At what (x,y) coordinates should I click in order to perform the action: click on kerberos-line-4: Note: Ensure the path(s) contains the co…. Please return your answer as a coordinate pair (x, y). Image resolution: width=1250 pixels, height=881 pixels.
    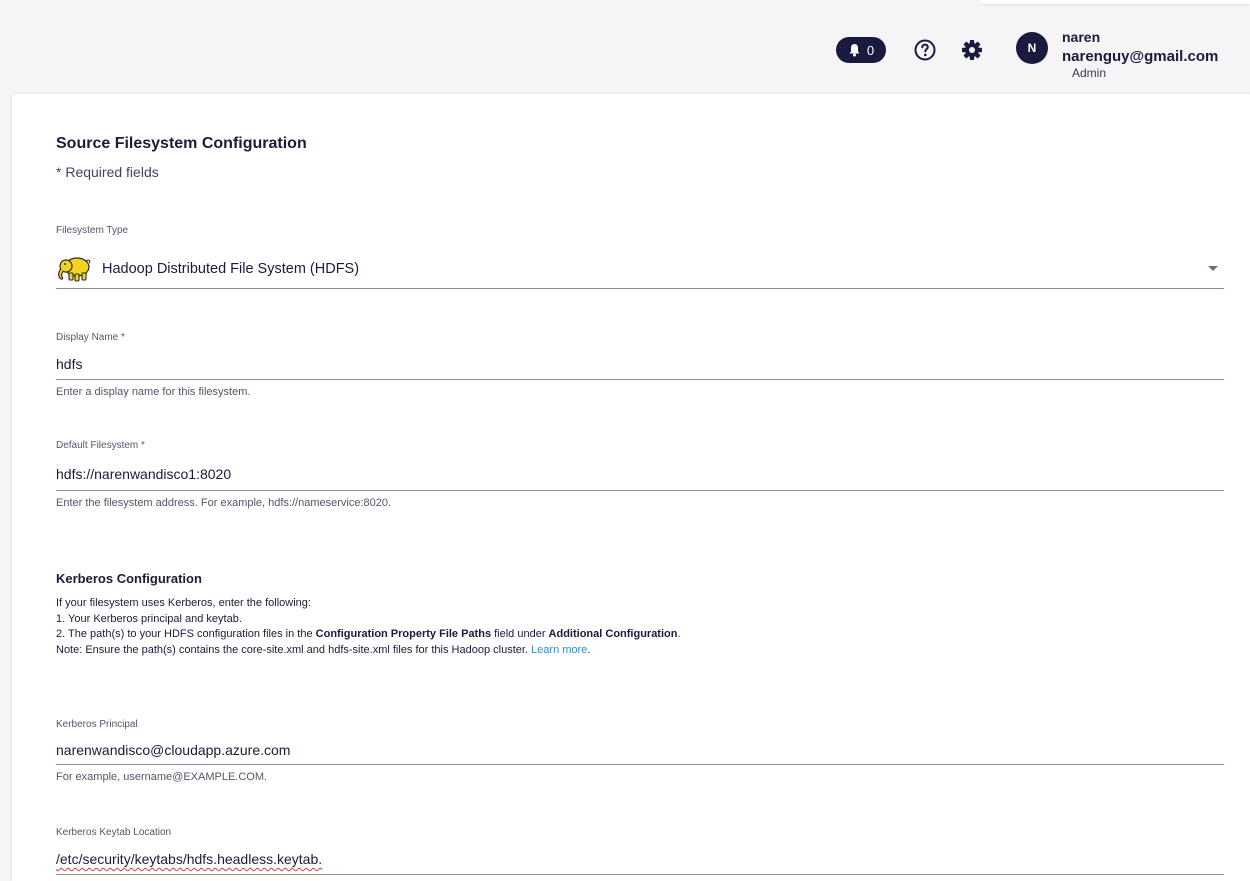
    Looking at the image, I should click on (641, 651).